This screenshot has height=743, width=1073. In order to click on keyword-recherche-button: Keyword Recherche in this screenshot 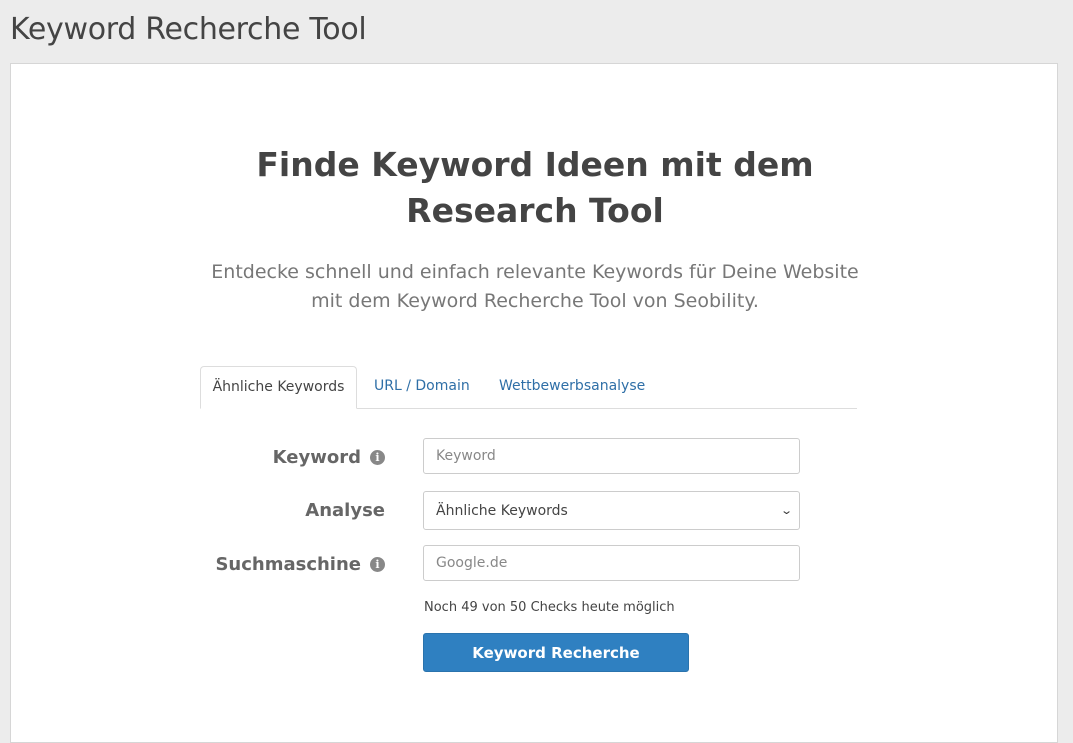, I will do `click(556, 652)`.